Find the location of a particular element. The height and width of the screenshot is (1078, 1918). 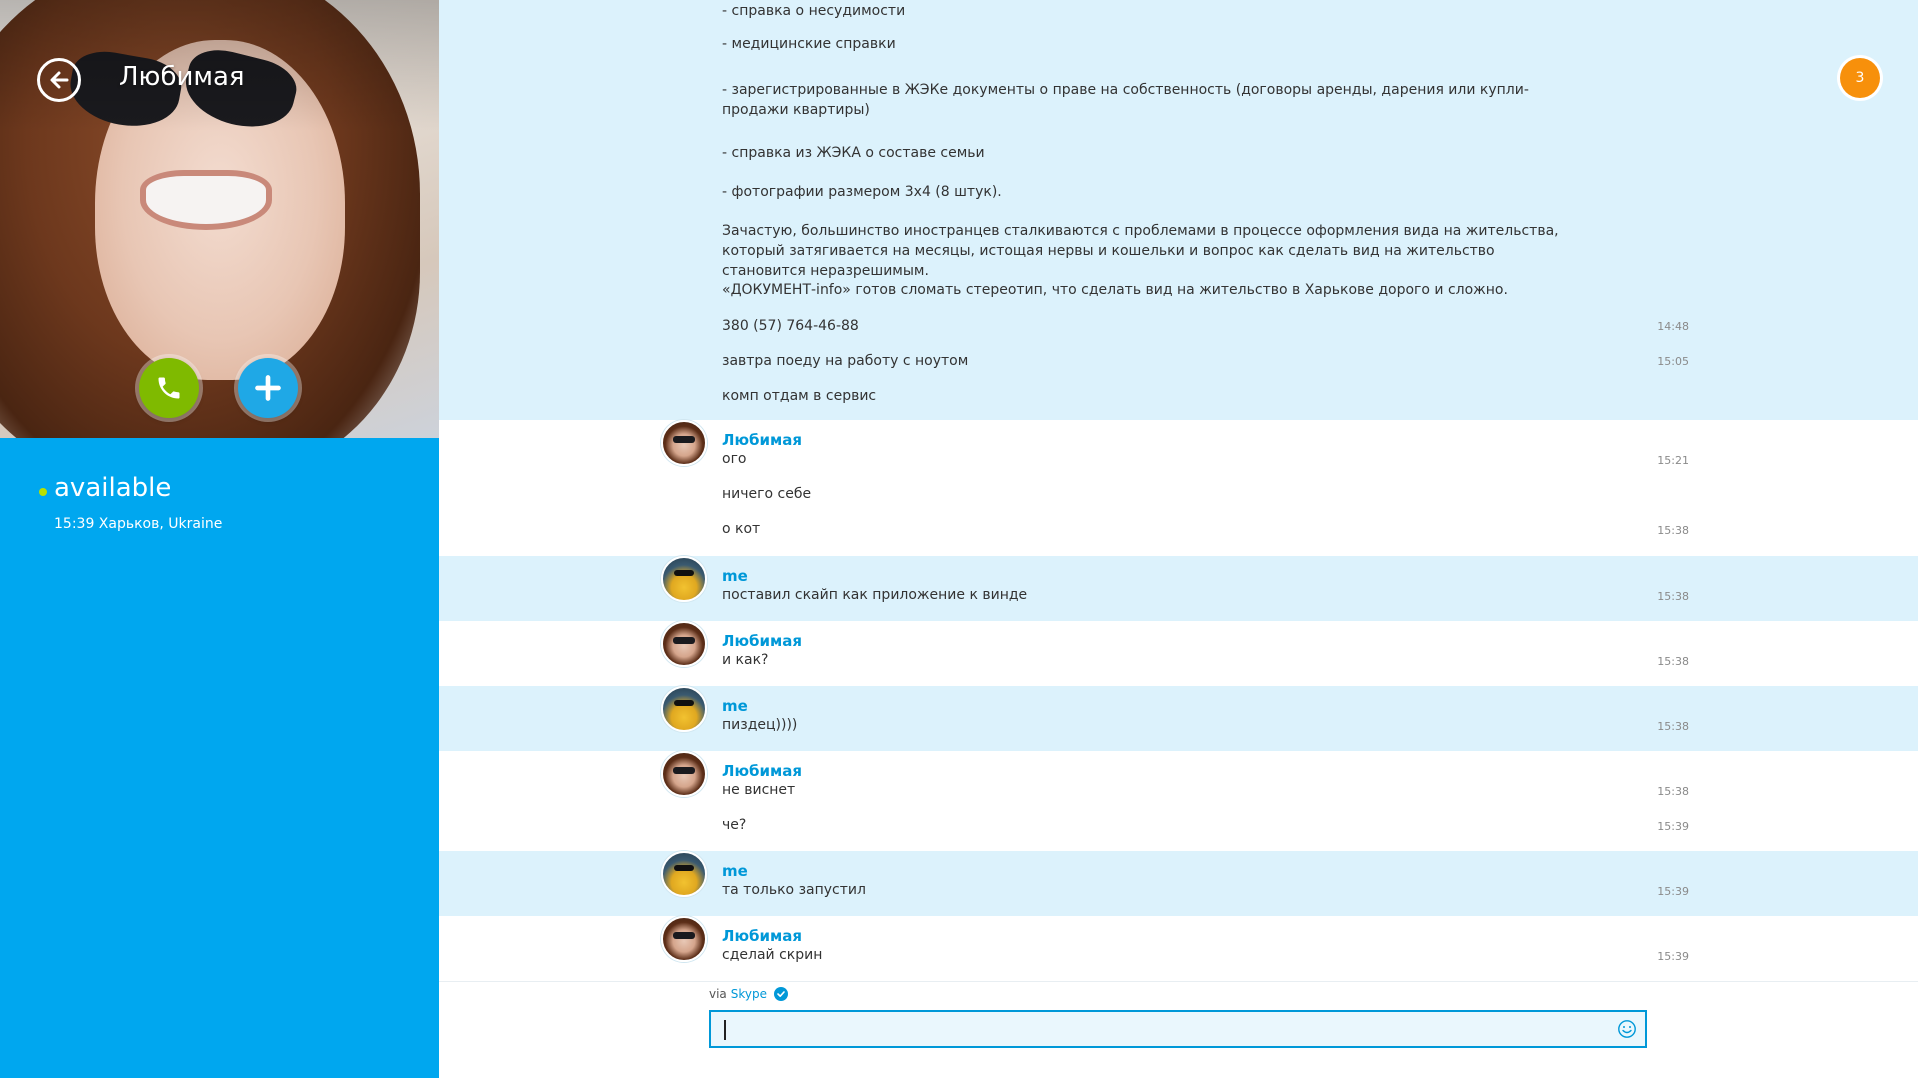

status-detail: 15:39 Харьков, Ukraine is located at coordinates (138, 524).